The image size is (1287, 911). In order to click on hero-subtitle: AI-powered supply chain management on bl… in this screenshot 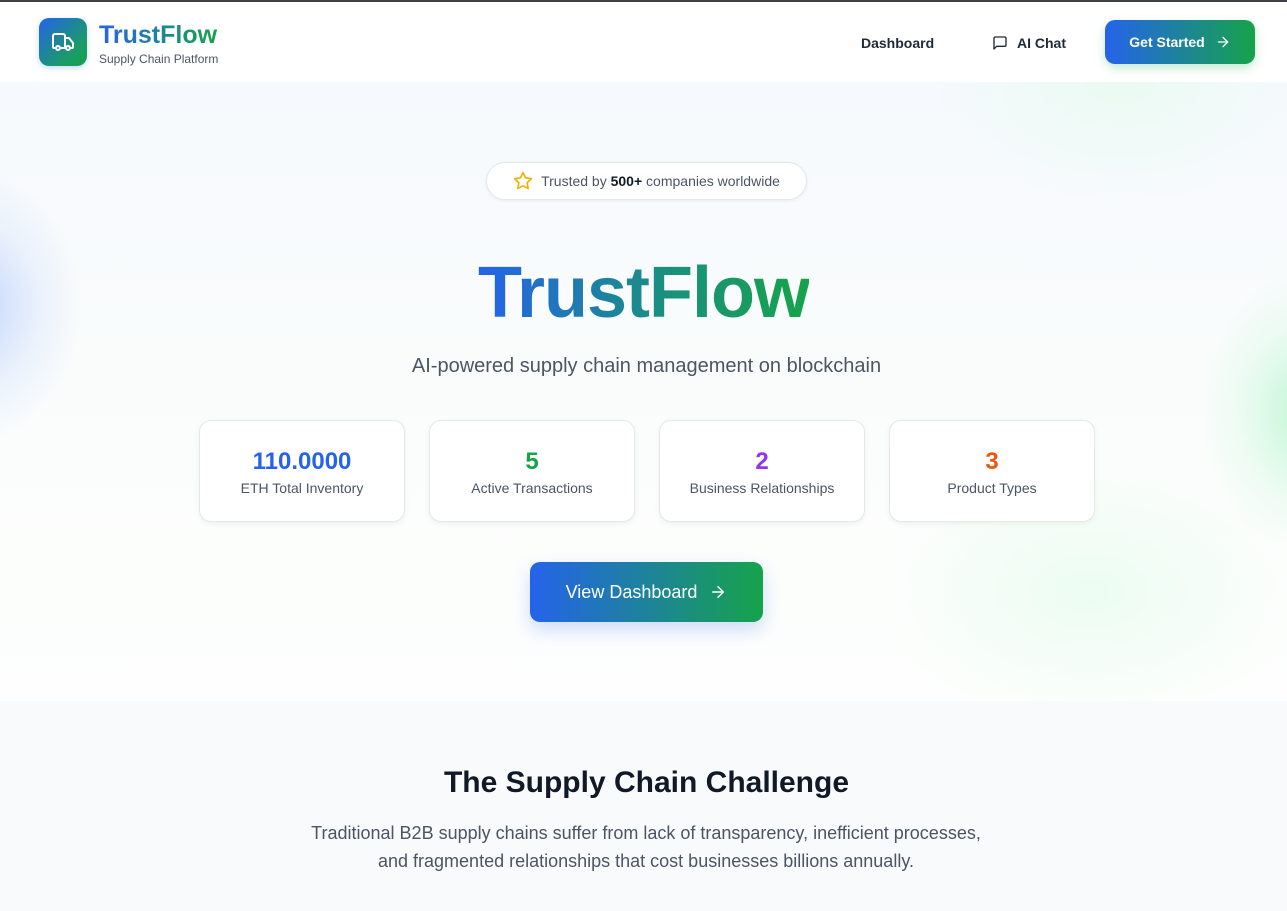, I will do `click(646, 366)`.